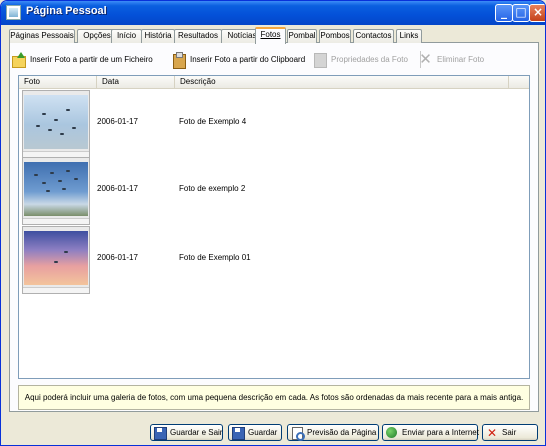 Image resolution: width=546 pixels, height=446 pixels. Describe the element at coordinates (342, 432) in the screenshot. I see `preview-page-label: Previsão da Página` at that location.